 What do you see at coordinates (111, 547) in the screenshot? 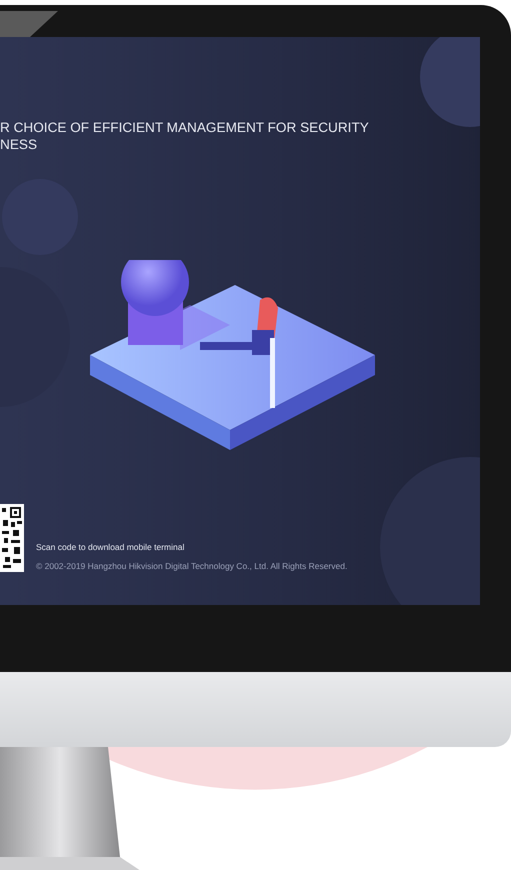
I see `scan-hint: Scan code to download mobile terminal` at bounding box center [111, 547].